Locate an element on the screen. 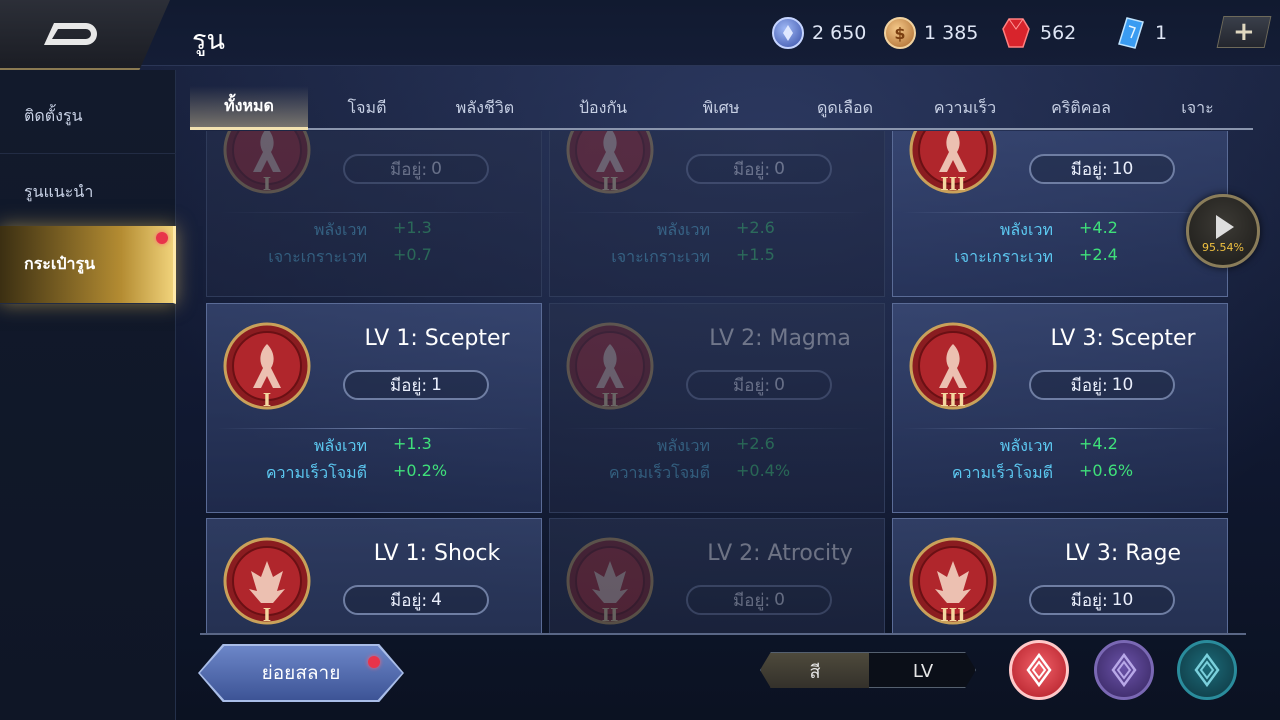 The height and width of the screenshot is (720, 1280). stat-row: ความเร็วโจมตี +0.4% is located at coordinates (718, 473).